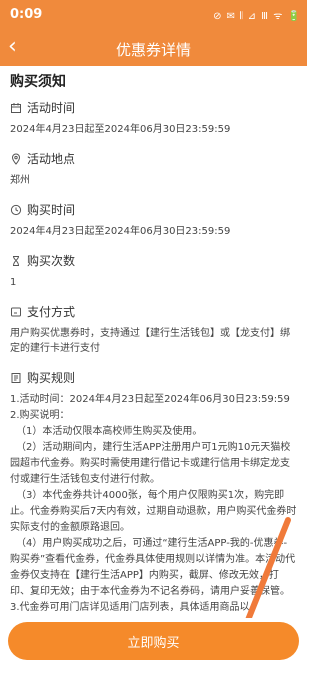  I want to click on section-purchase-time: 购买时间, so click(153, 209).